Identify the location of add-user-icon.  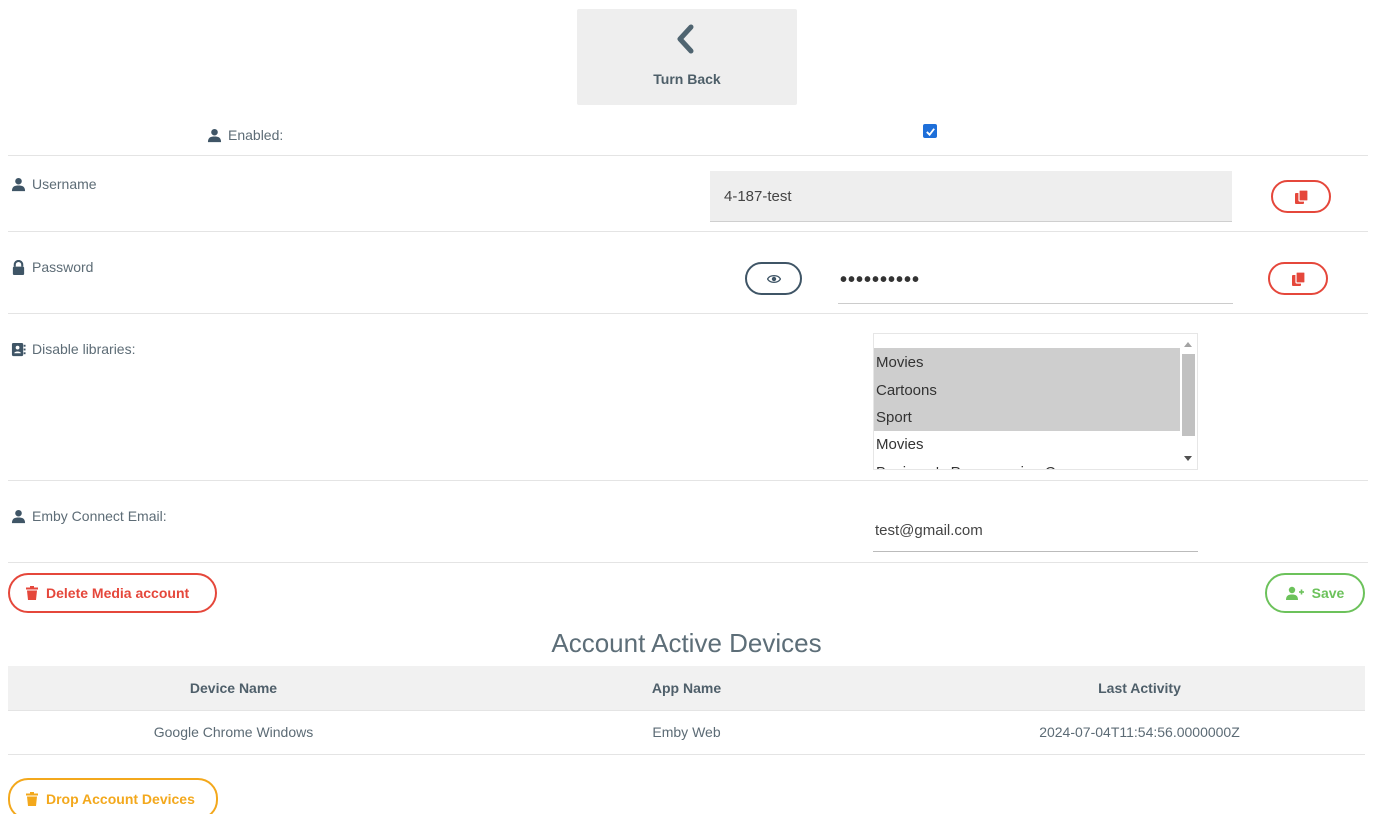
(1294, 593).